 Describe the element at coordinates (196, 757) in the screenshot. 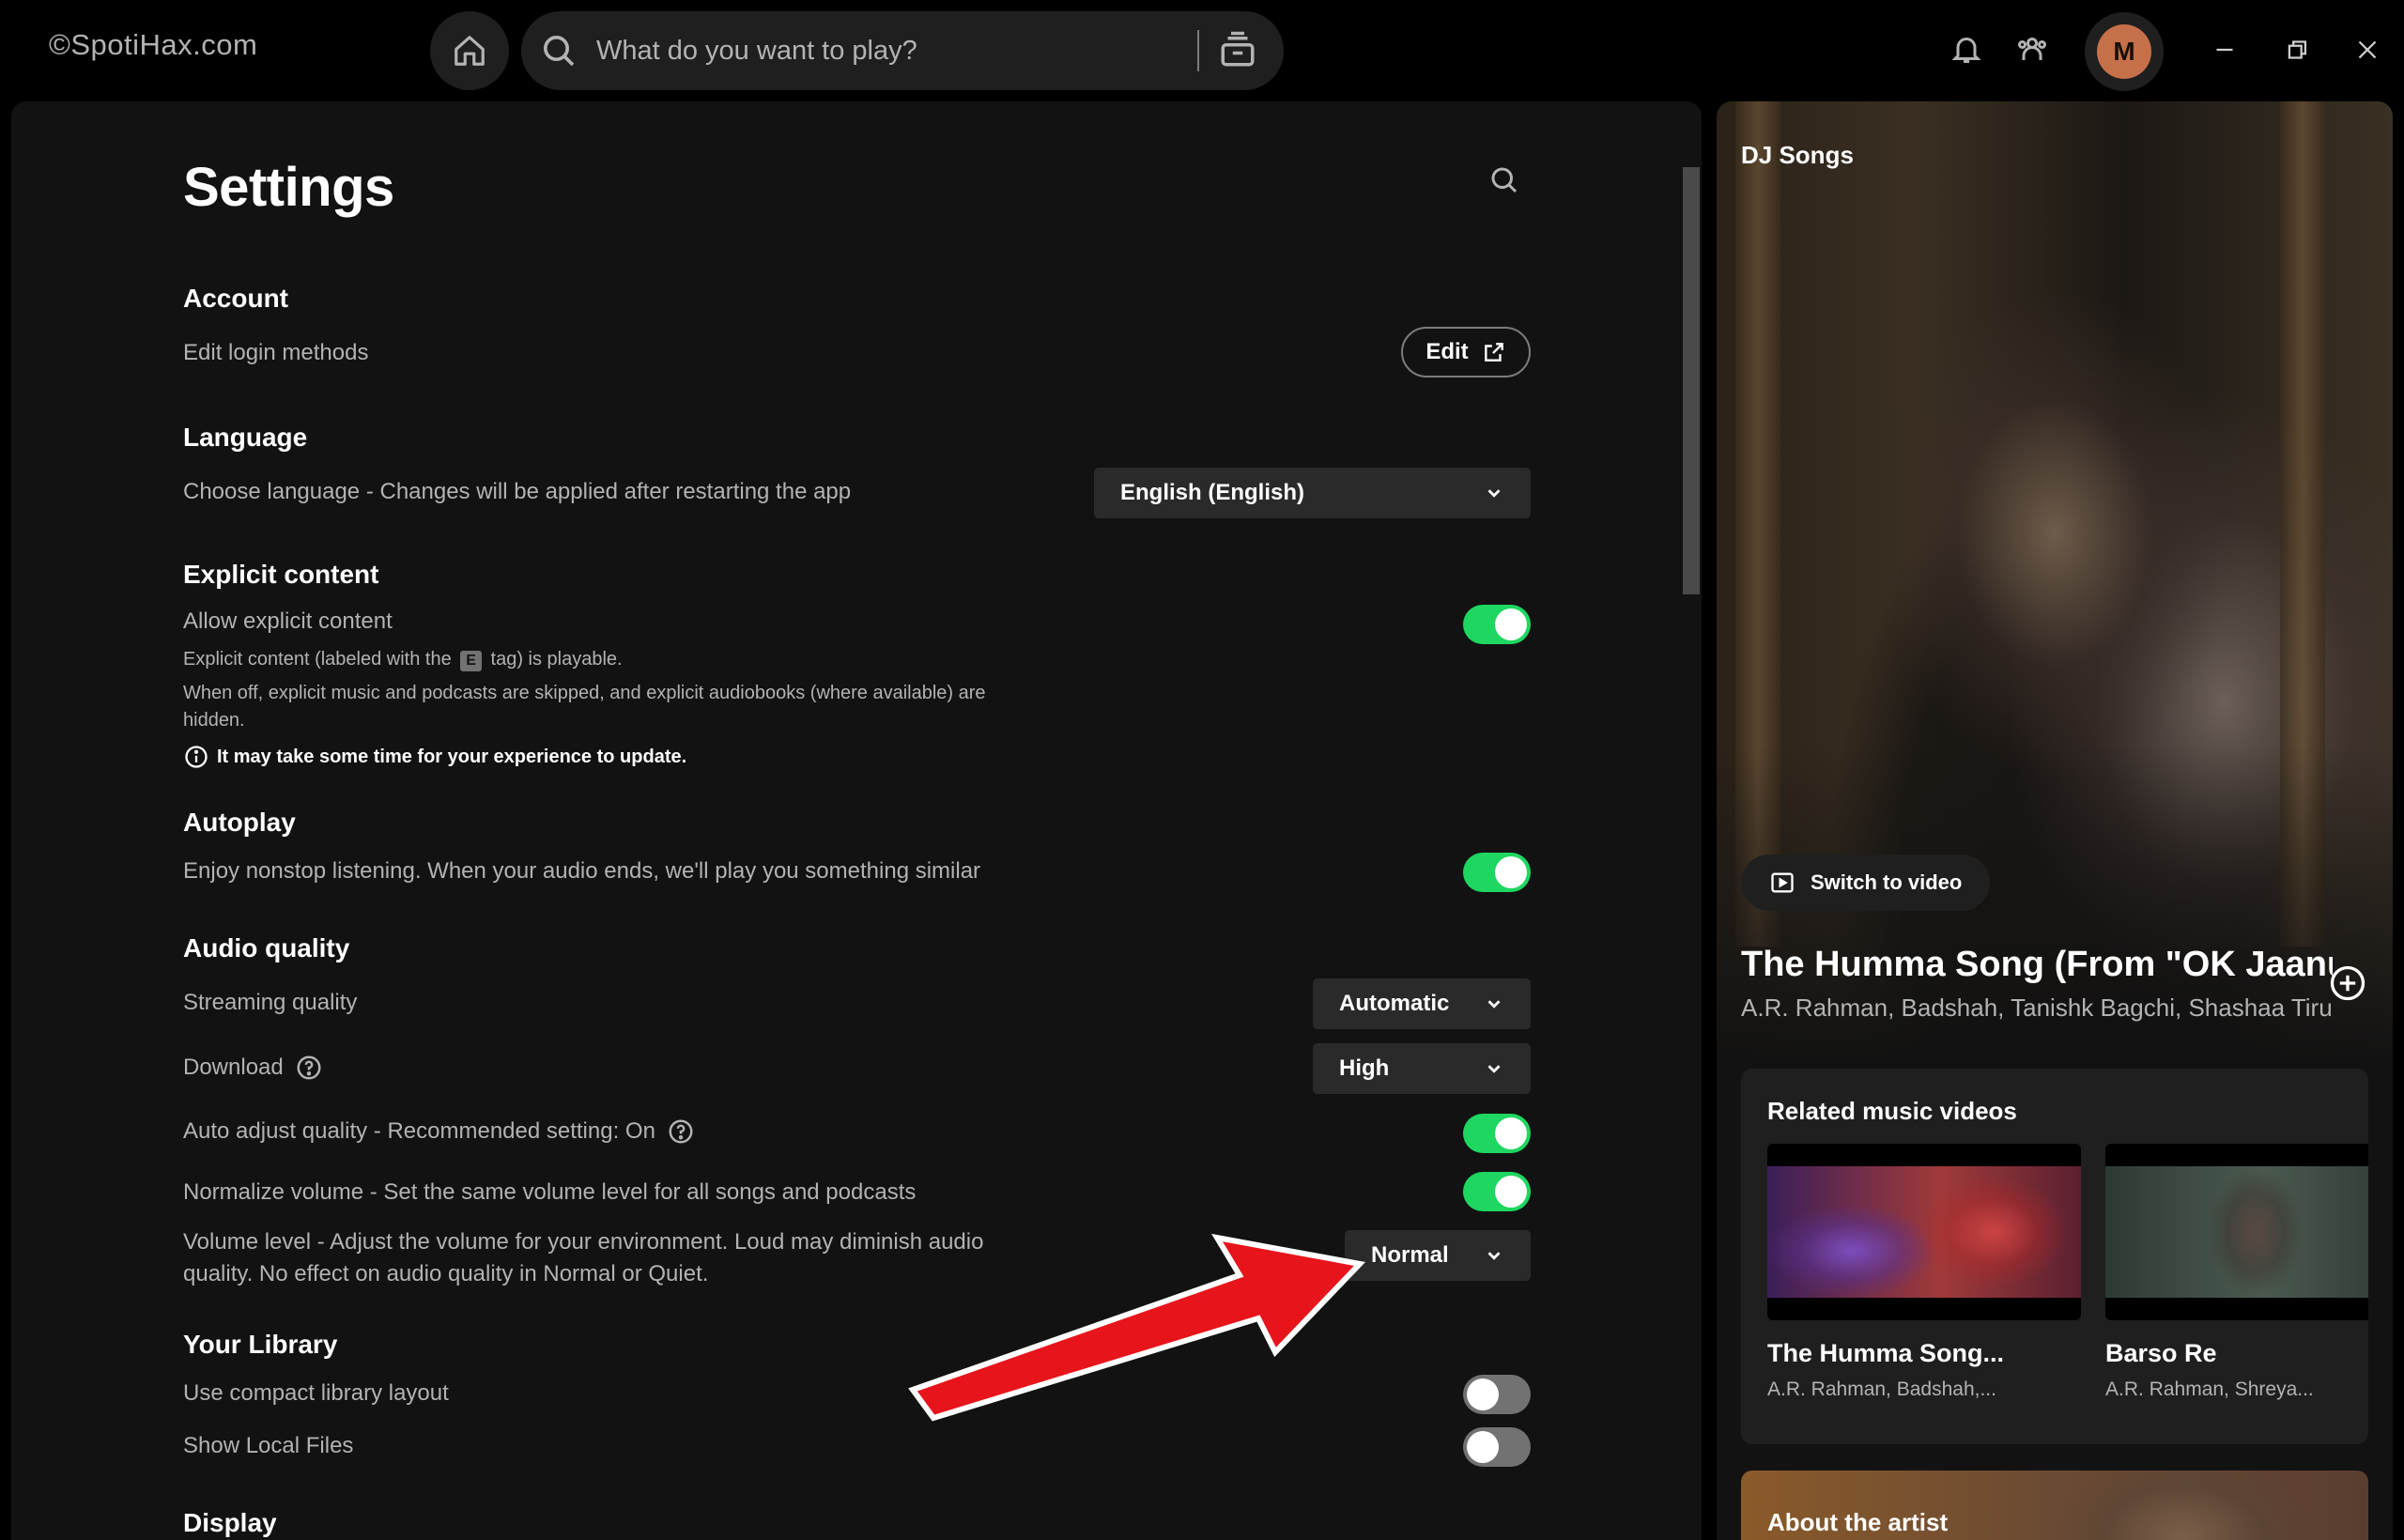

I see `info-icon` at that location.